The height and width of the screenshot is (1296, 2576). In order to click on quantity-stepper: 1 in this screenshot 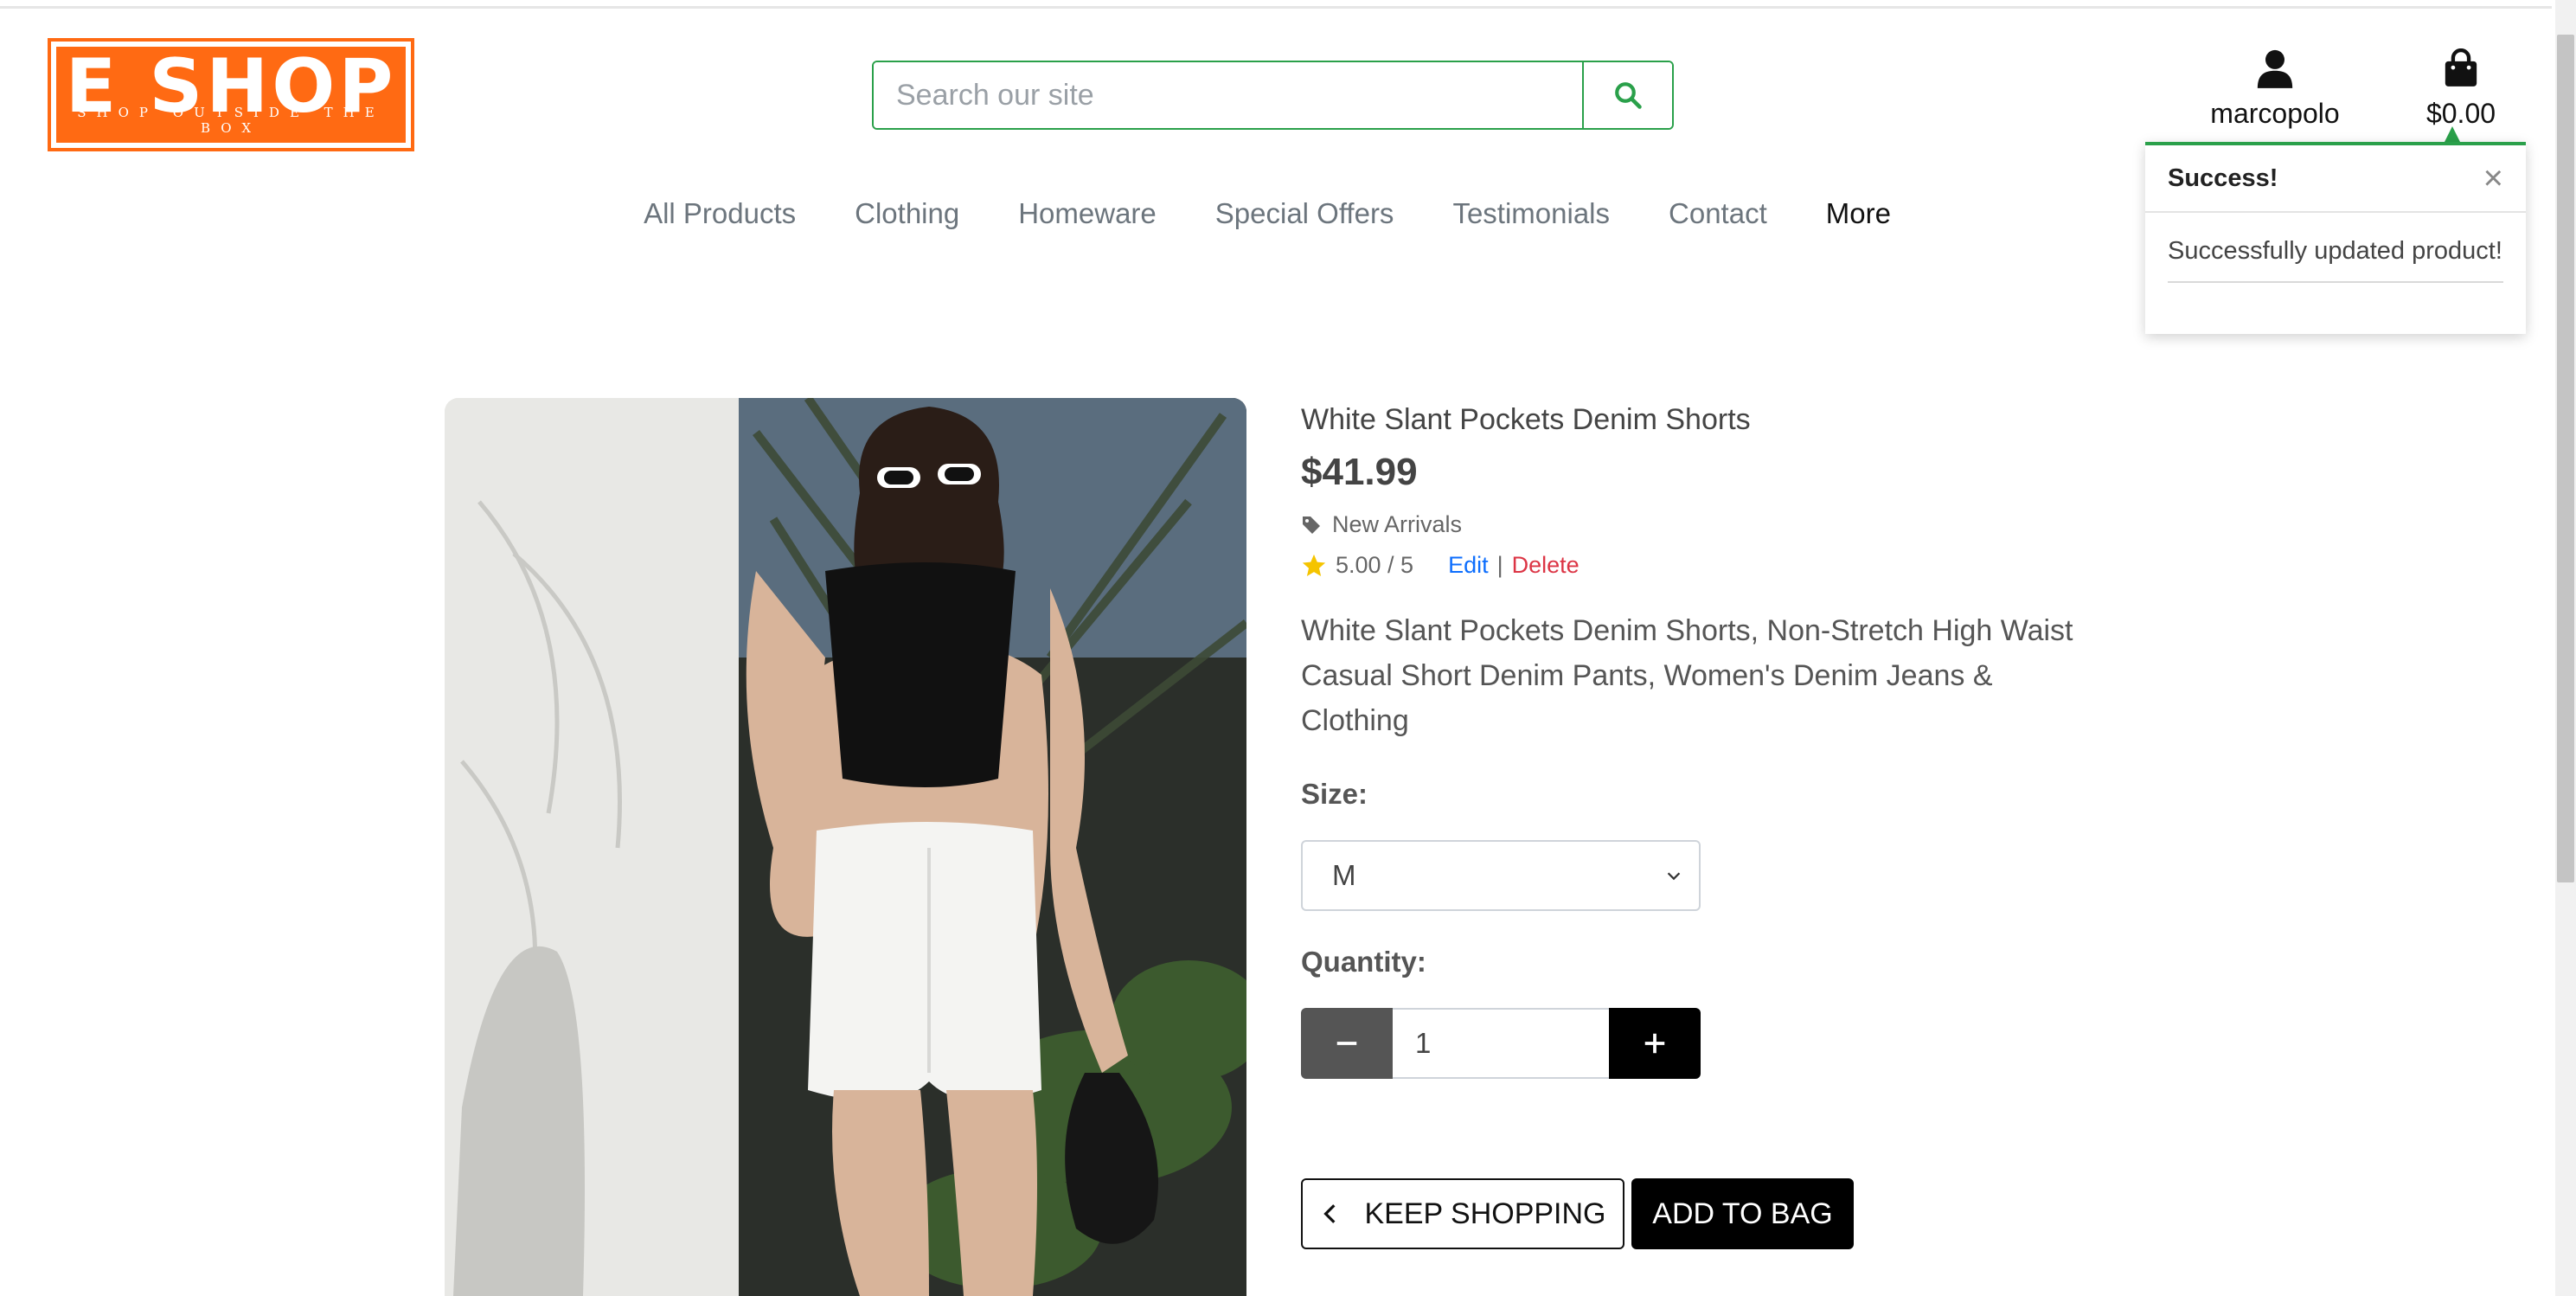, I will do `click(1501, 1043)`.